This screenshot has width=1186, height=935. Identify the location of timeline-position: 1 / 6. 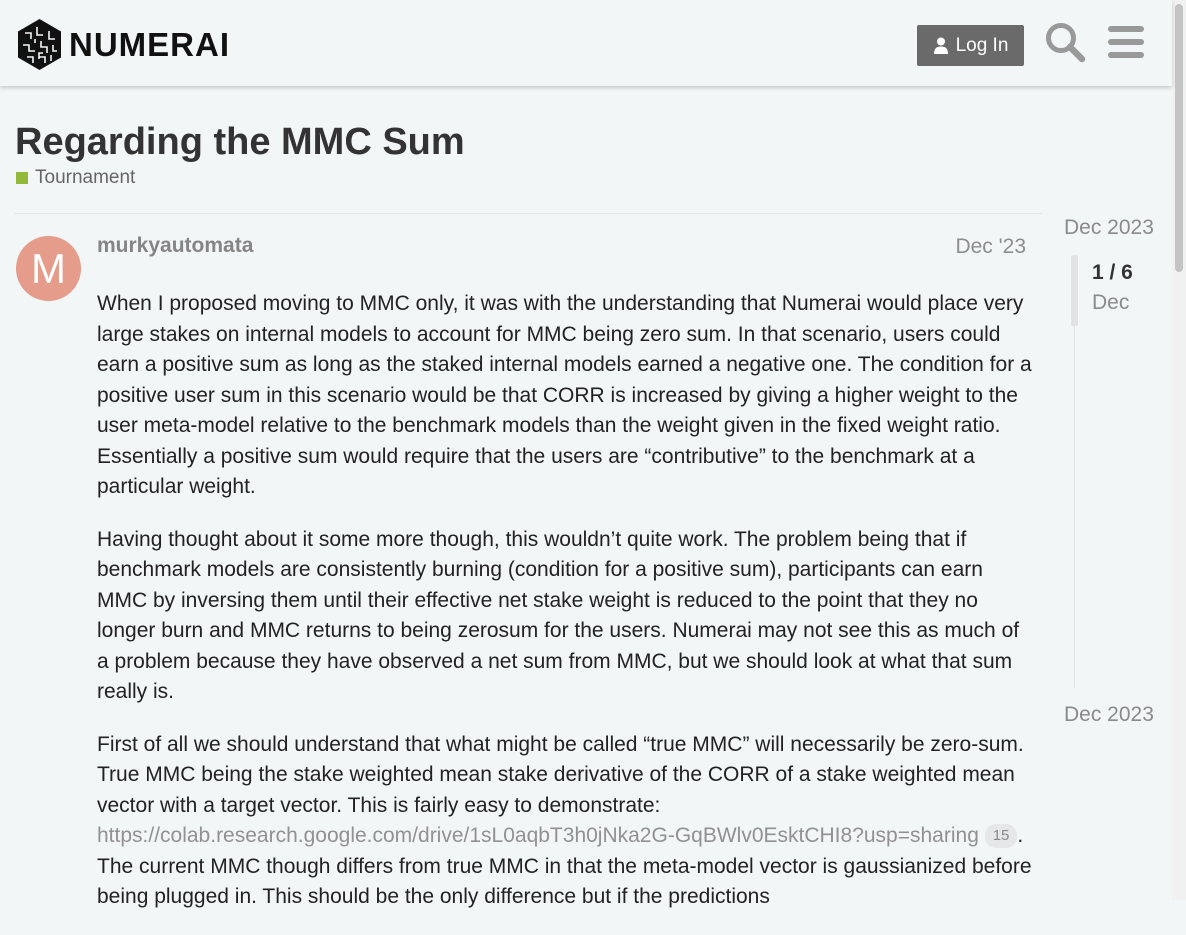
(1112, 272).